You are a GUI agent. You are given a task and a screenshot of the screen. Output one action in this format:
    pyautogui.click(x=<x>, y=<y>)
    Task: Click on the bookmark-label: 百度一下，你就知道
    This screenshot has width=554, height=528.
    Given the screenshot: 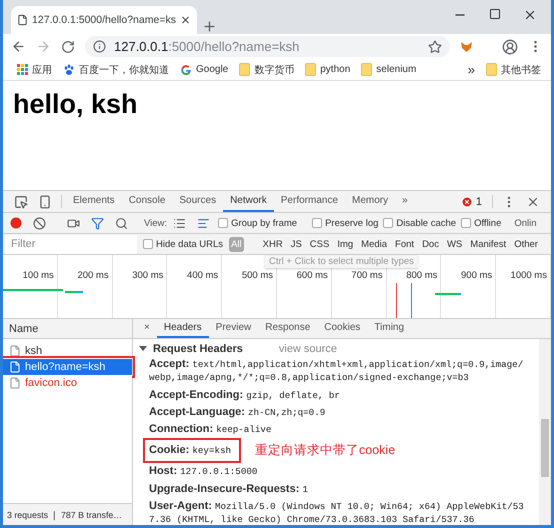 What is the action you would take?
    pyautogui.click(x=124, y=70)
    